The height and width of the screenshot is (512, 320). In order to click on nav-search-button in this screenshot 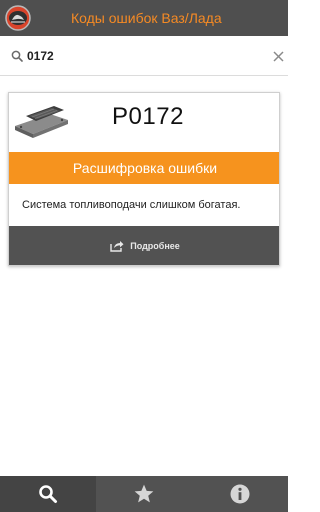, I will do `click(48, 494)`.